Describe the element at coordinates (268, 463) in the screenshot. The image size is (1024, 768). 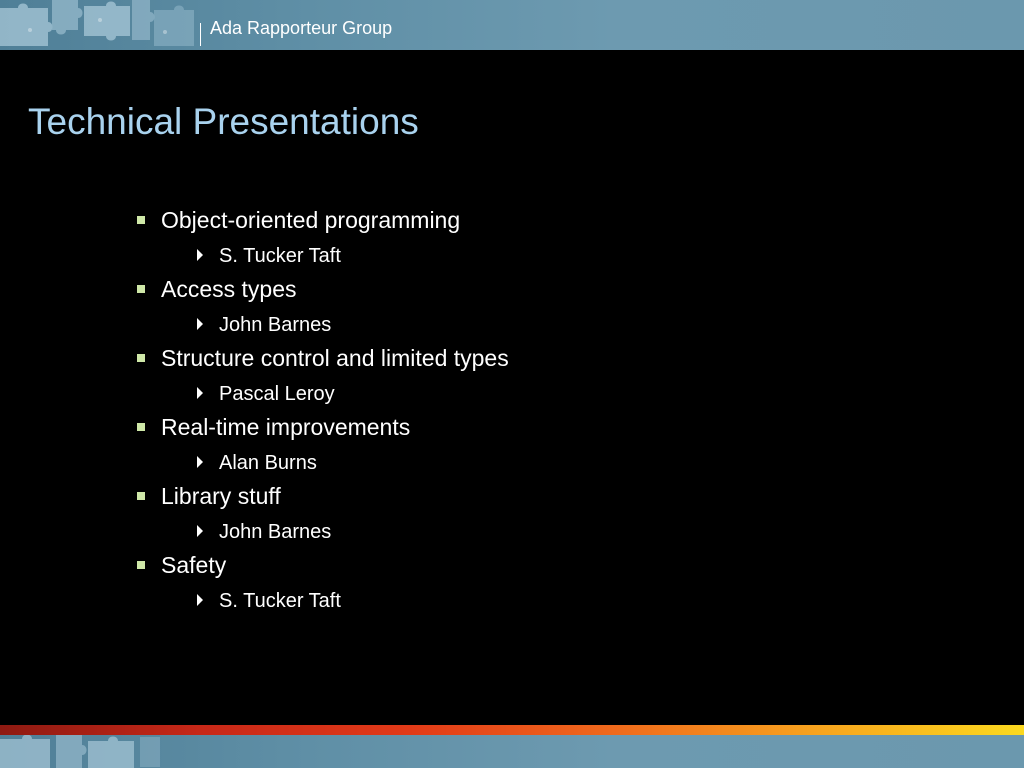
I see `presenter-text: Alan Burns` at that location.